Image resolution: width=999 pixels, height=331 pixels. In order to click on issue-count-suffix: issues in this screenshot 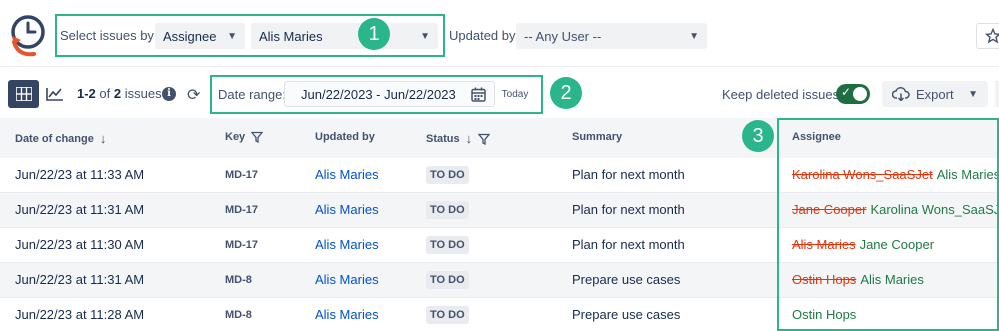, I will do `click(143, 93)`.